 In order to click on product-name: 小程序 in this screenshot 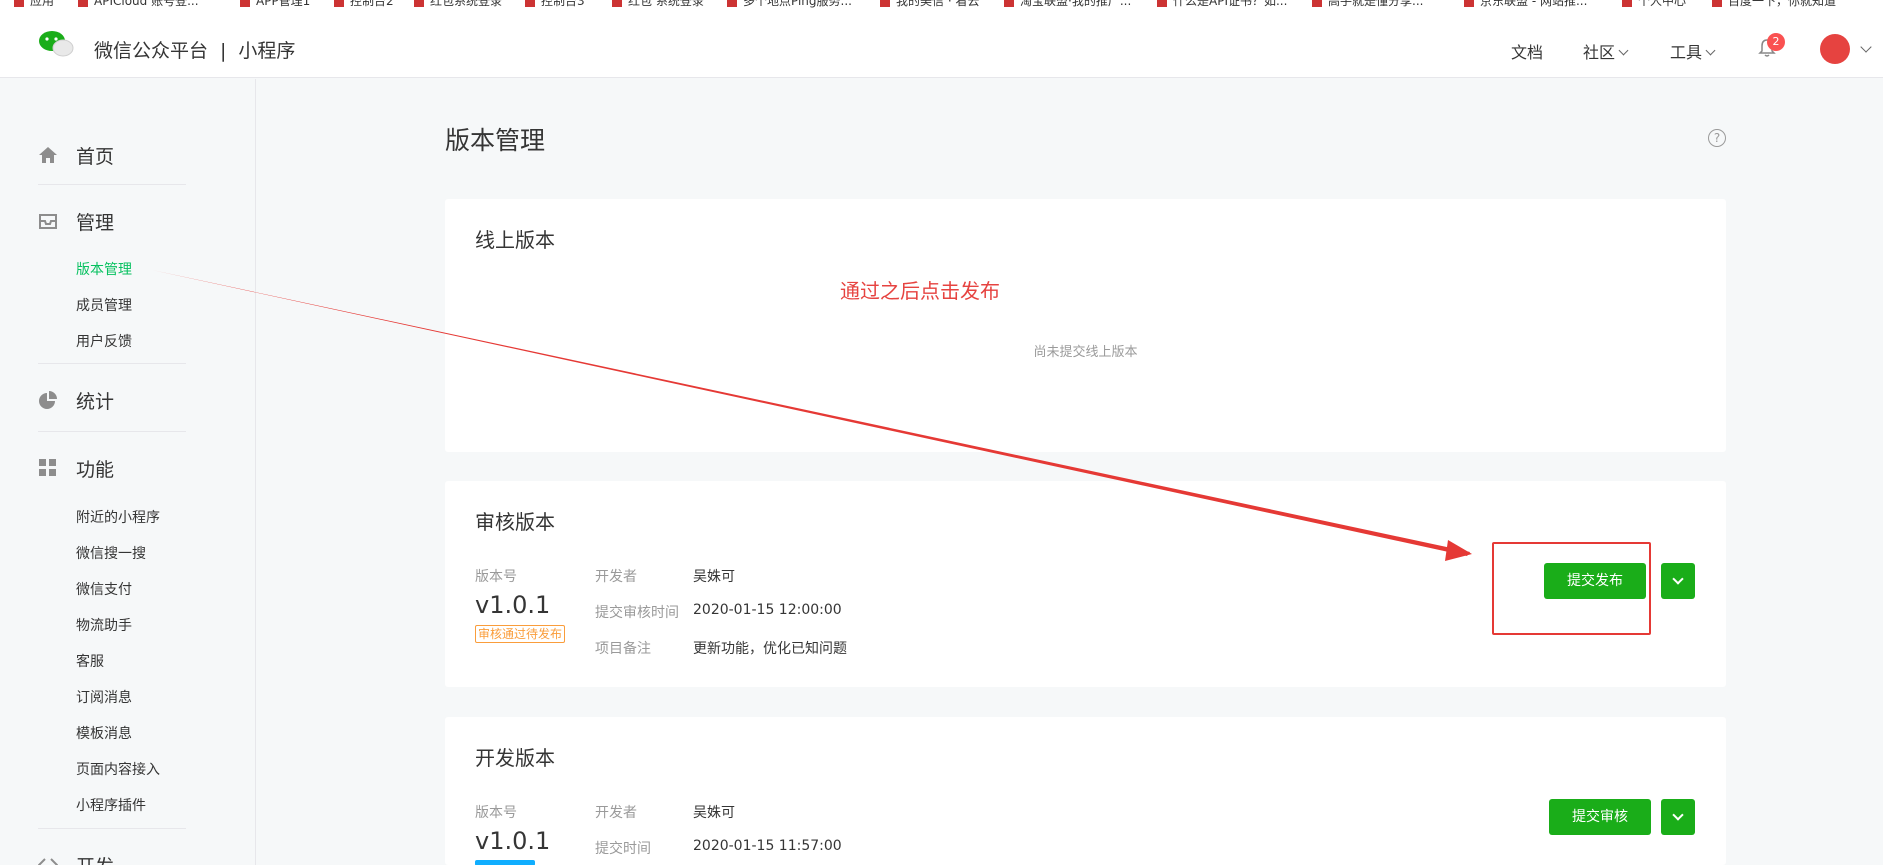, I will do `click(267, 51)`.